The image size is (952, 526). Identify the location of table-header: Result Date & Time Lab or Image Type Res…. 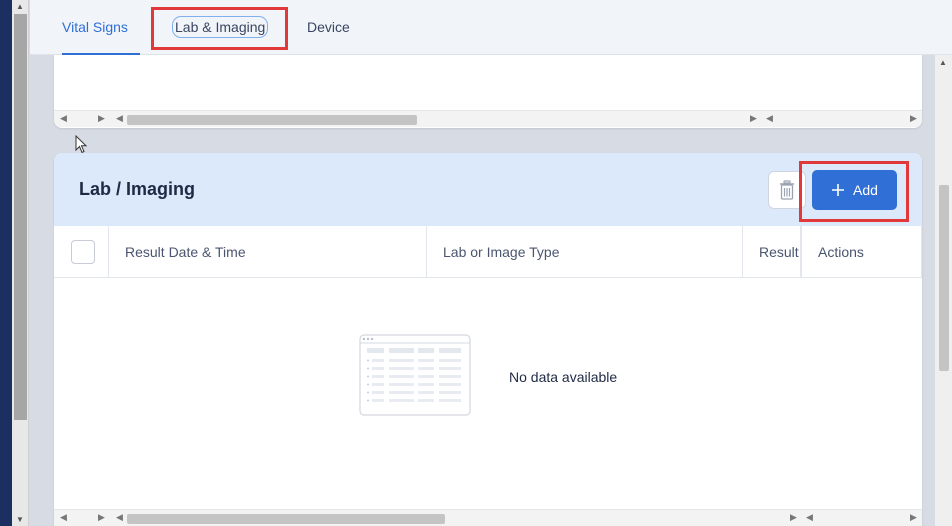
(488, 252).